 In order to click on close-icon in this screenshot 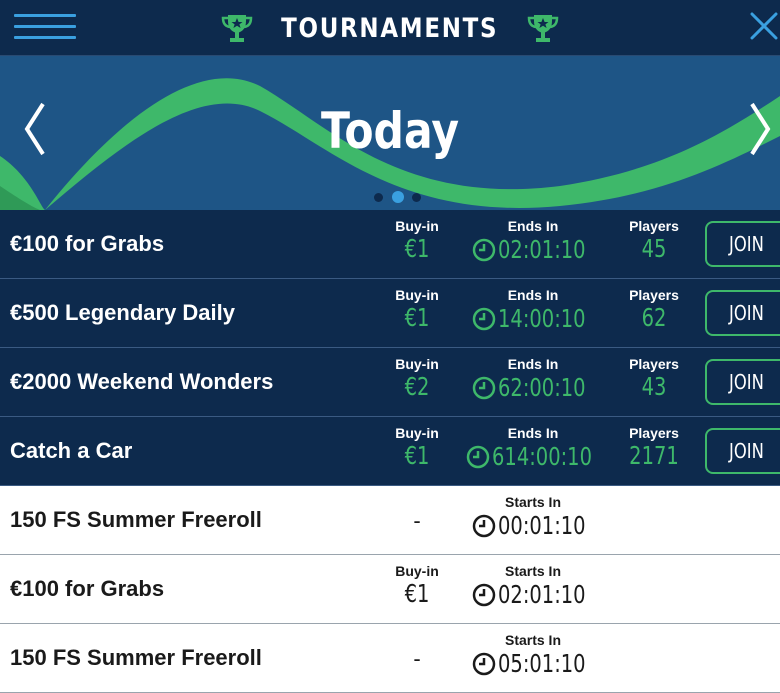, I will do `click(764, 26)`.